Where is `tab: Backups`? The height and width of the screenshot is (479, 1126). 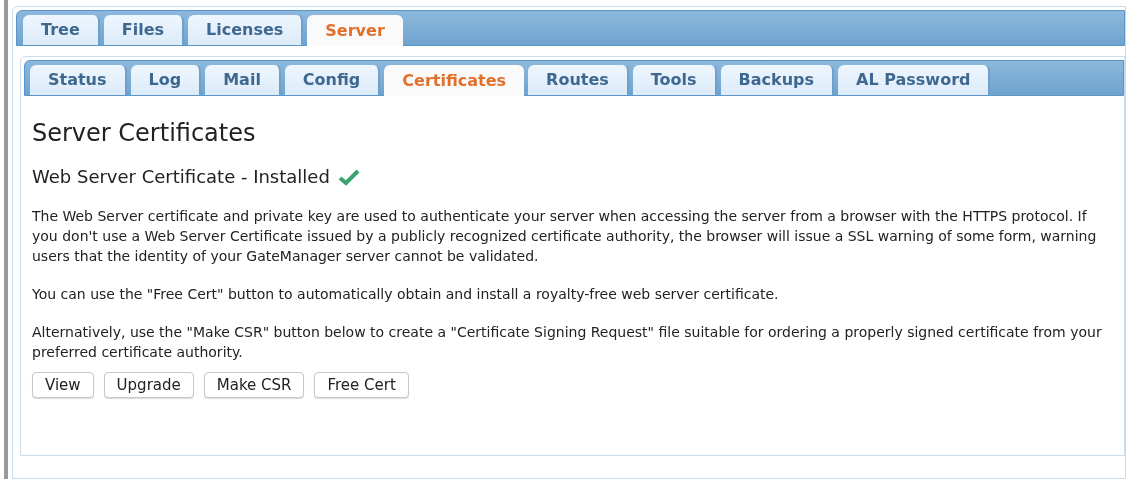 tab: Backups is located at coordinates (777, 80).